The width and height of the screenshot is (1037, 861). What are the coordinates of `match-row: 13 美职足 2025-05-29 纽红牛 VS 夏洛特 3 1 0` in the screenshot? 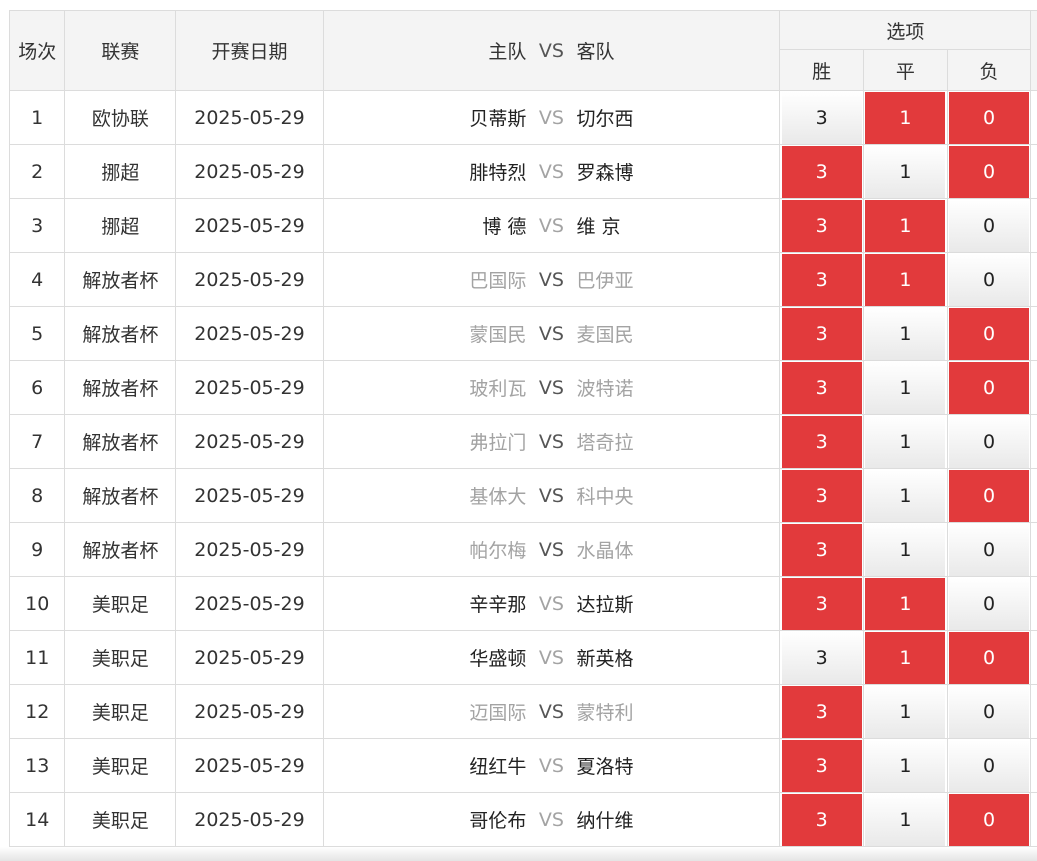 It's located at (522, 765).